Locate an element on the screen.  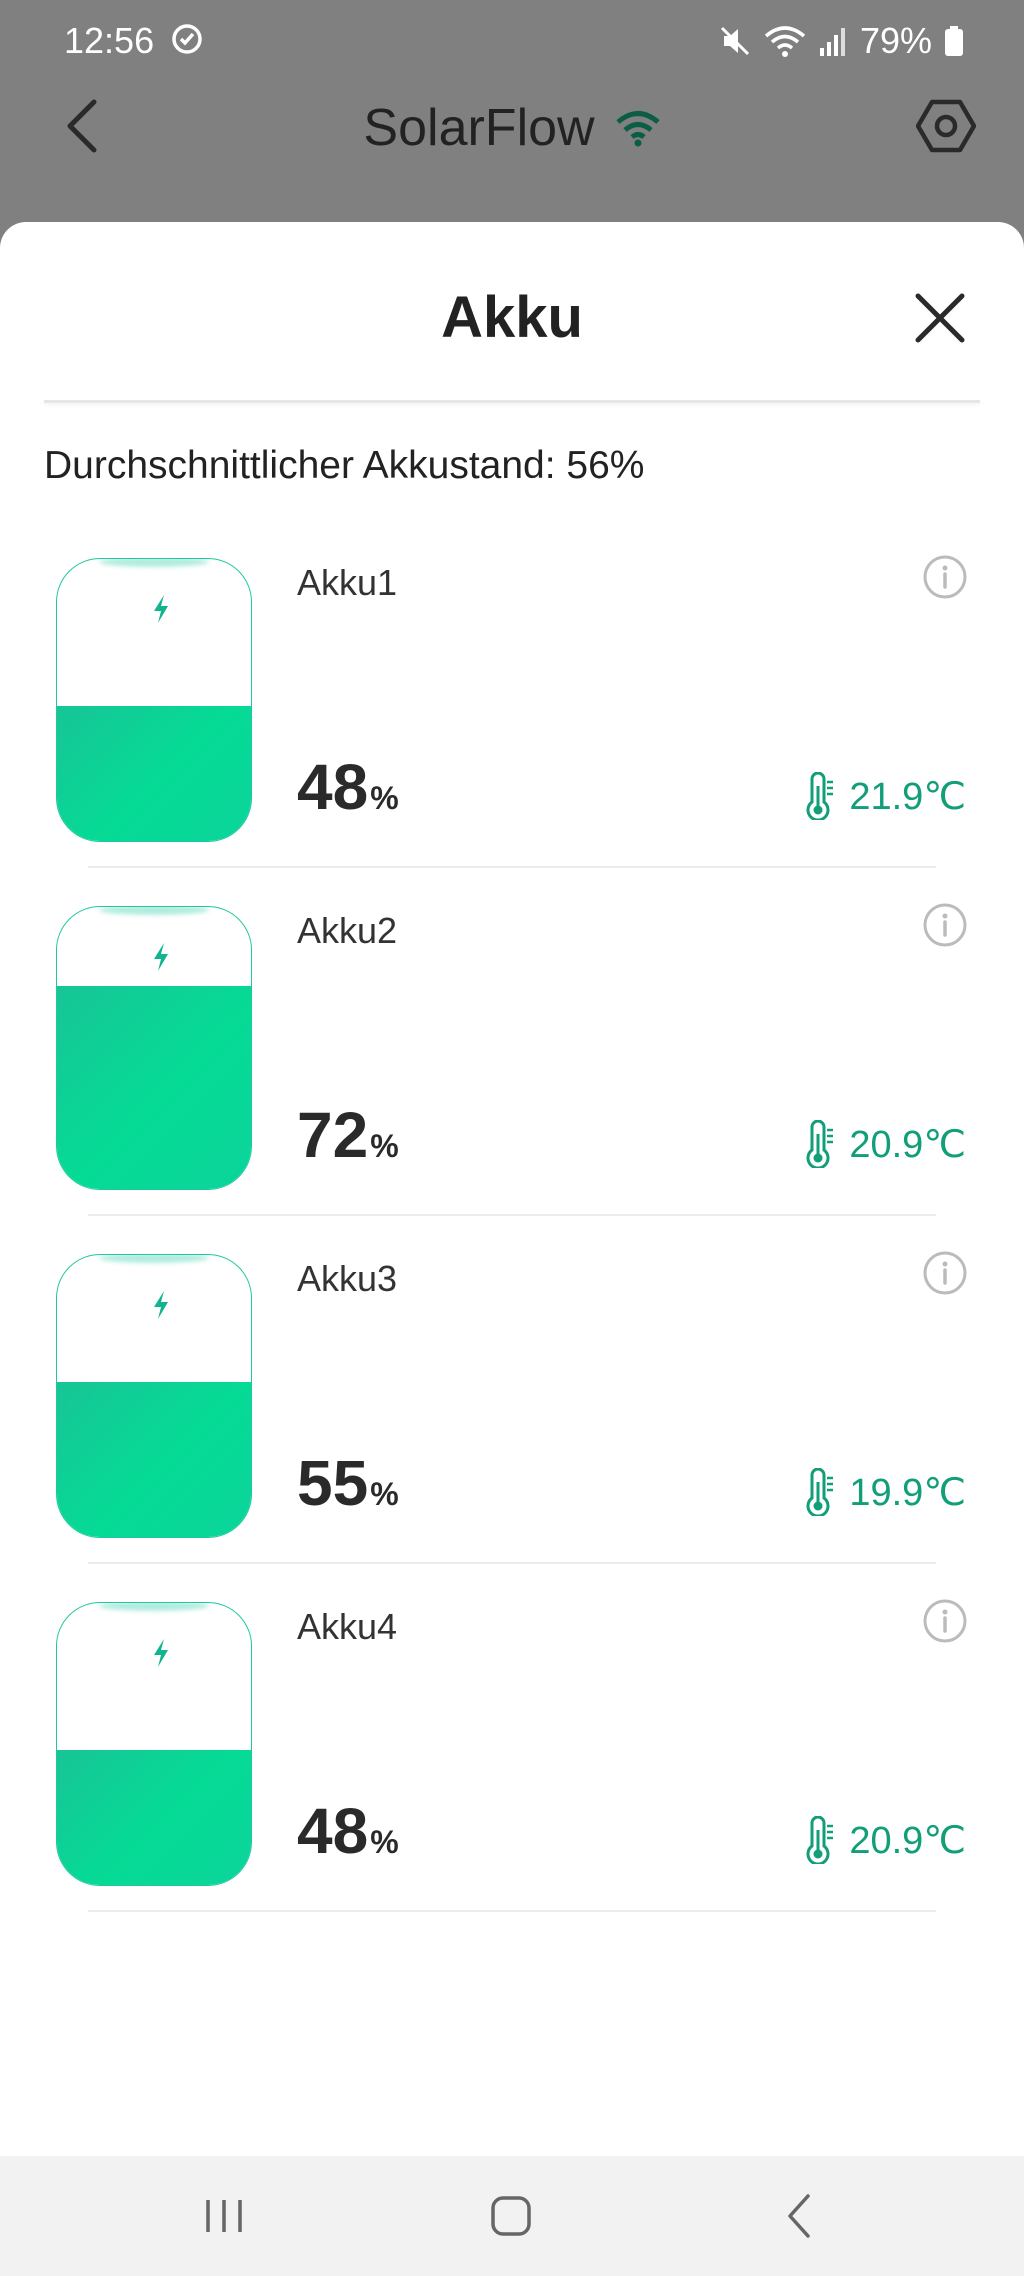
sheet-title: Akku is located at coordinates (512, 317).